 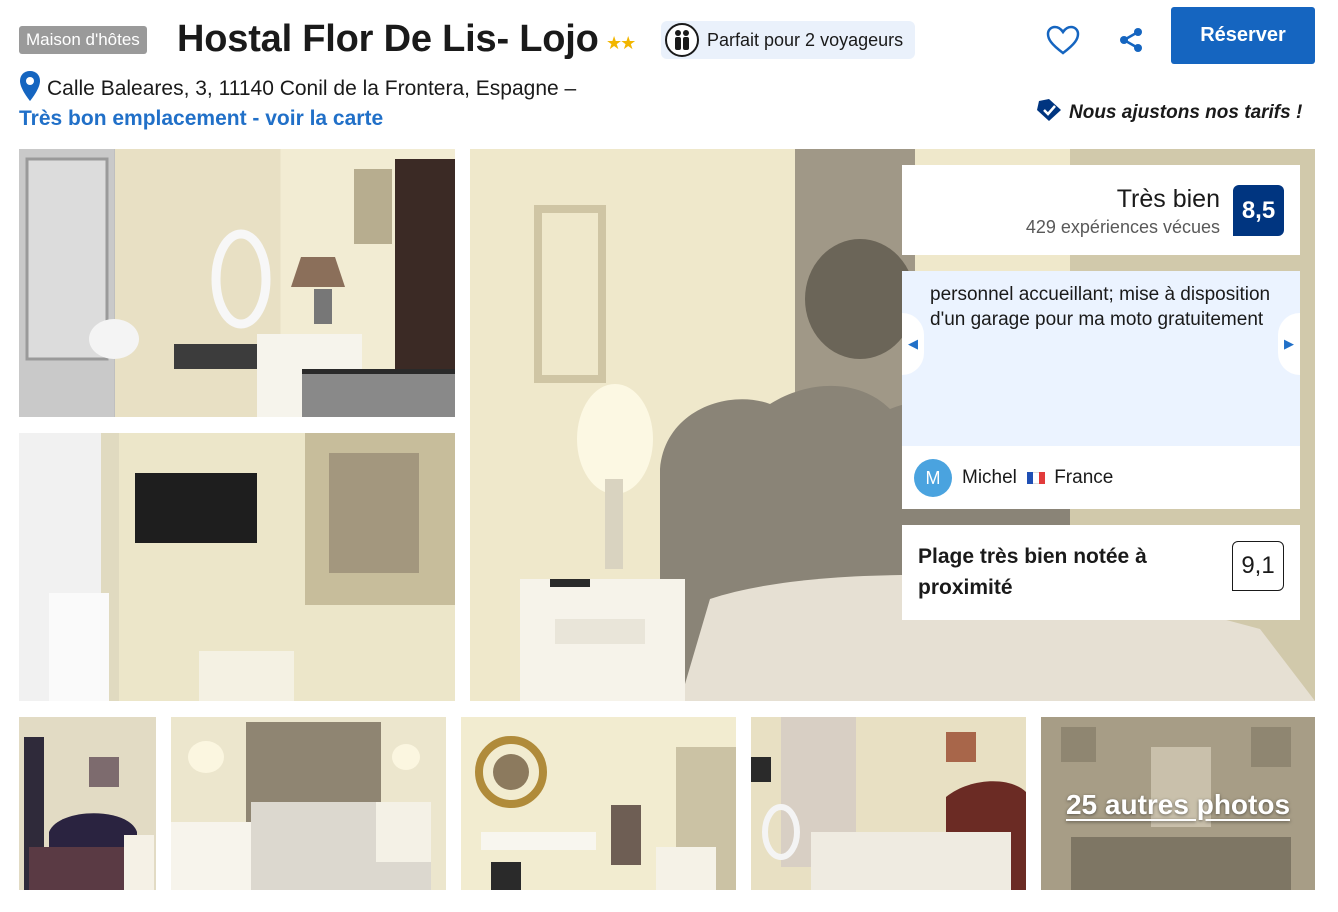 I want to click on price-note-text: Nous ajustons nos tarifs !, so click(x=1186, y=112).